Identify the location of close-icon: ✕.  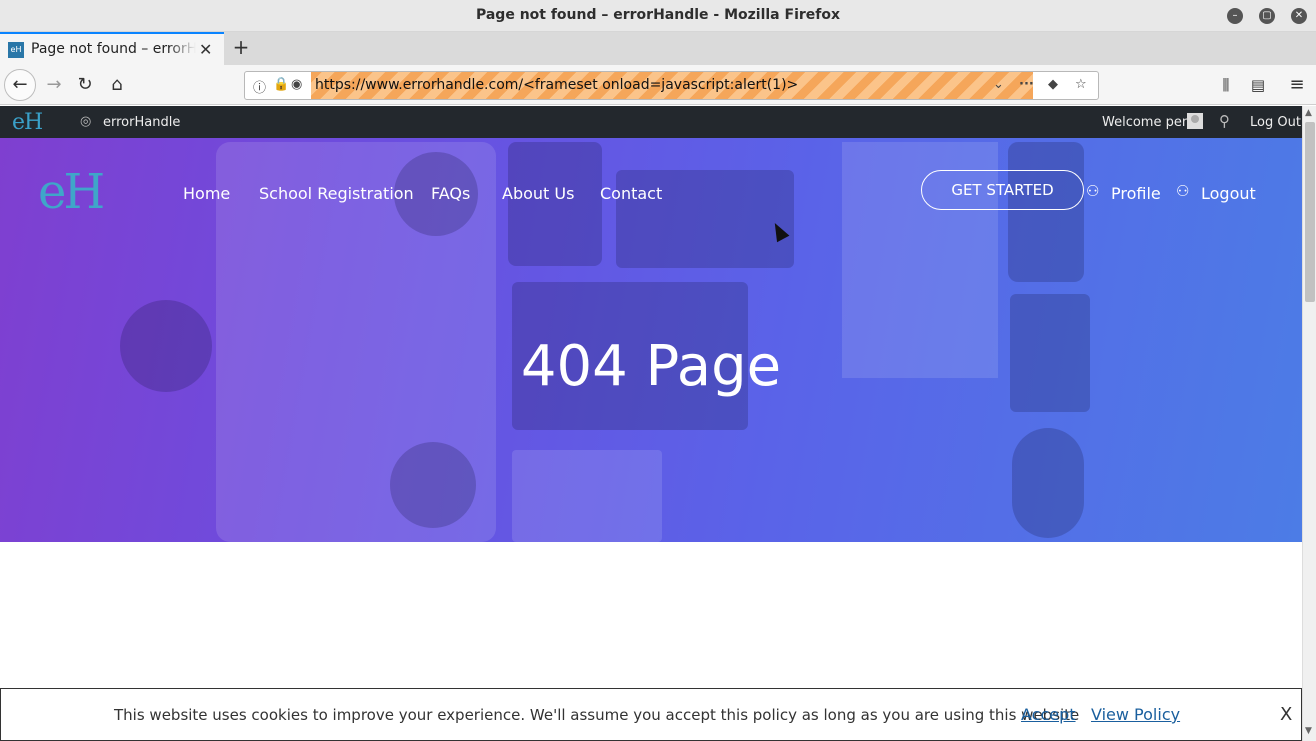
(1299, 16).